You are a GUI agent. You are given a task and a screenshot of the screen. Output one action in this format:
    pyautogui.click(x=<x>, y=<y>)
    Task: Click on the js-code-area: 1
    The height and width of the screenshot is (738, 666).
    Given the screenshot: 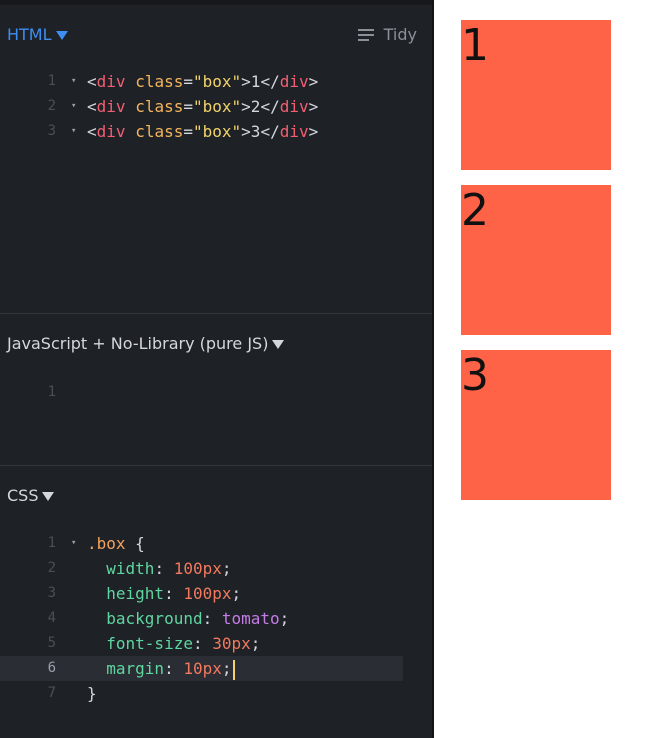 What is the action you would take?
    pyautogui.click(x=216, y=392)
    